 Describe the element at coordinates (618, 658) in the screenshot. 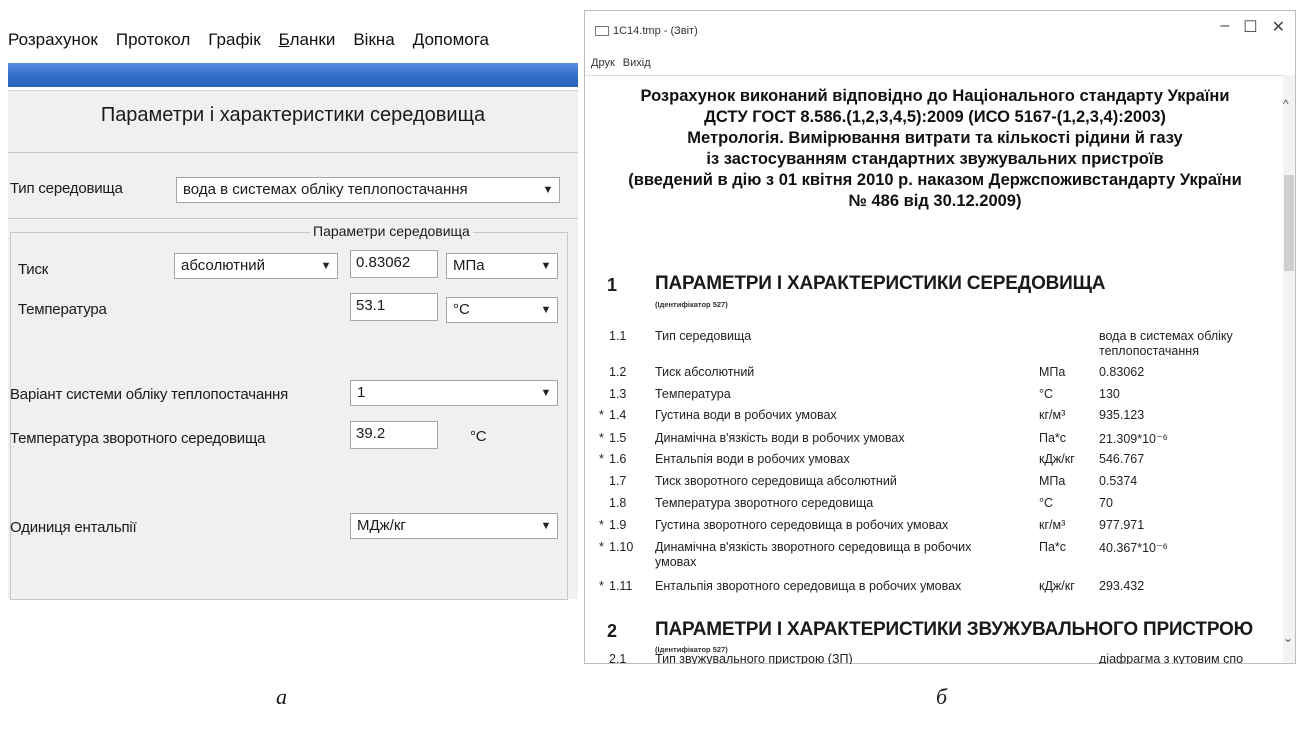

I see `row-number: 2.1` at that location.